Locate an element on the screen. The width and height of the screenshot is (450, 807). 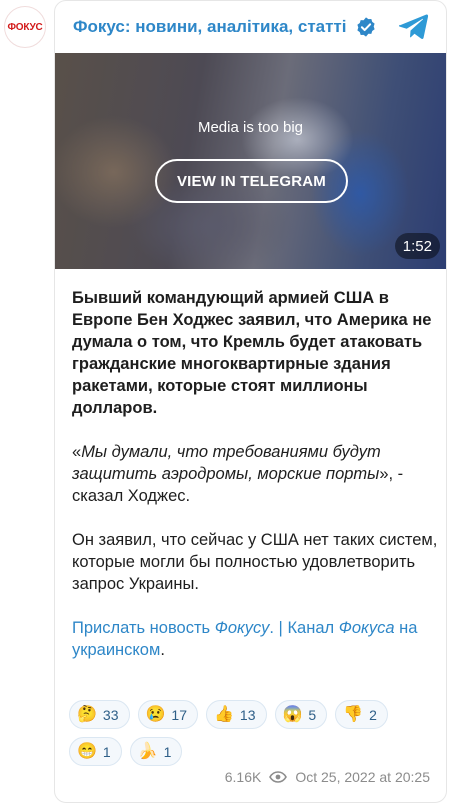
thumbs-up-emoji-icon: 👍 is located at coordinates (224, 714).